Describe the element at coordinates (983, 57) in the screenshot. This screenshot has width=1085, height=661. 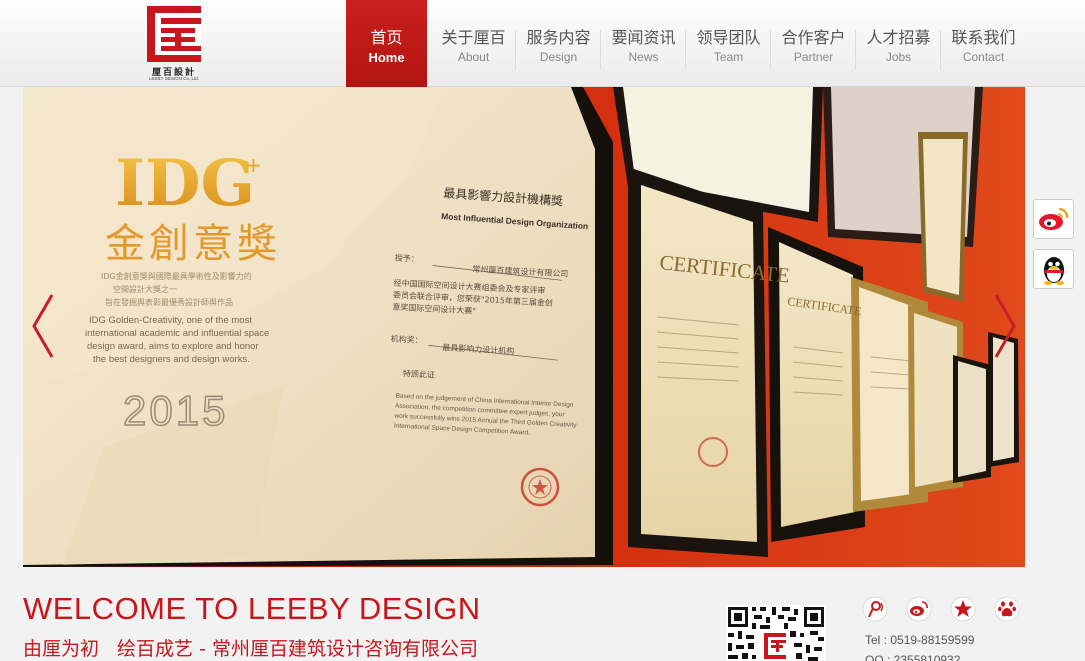
I see `nav-item-en-label: Contact` at that location.